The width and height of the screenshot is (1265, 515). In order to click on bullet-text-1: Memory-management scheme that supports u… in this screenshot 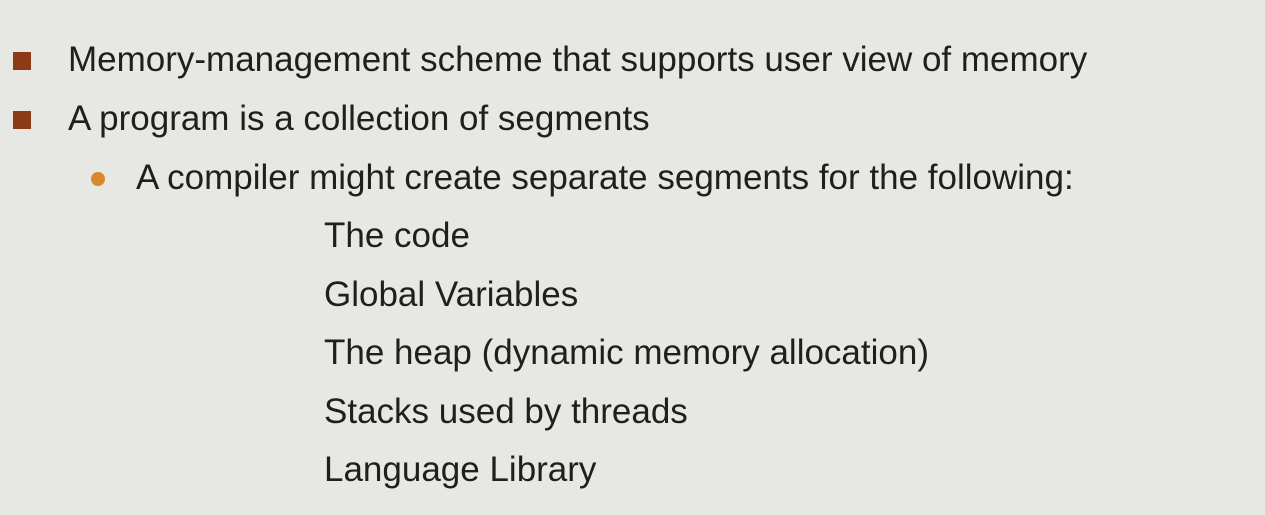, I will do `click(578, 59)`.